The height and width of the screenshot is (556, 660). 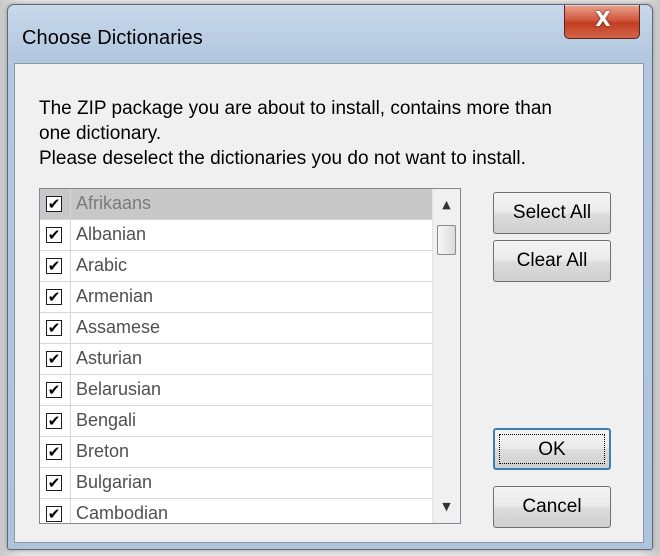 What do you see at coordinates (446, 356) in the screenshot?
I see `list-scrollbar: ▲ ▼` at bounding box center [446, 356].